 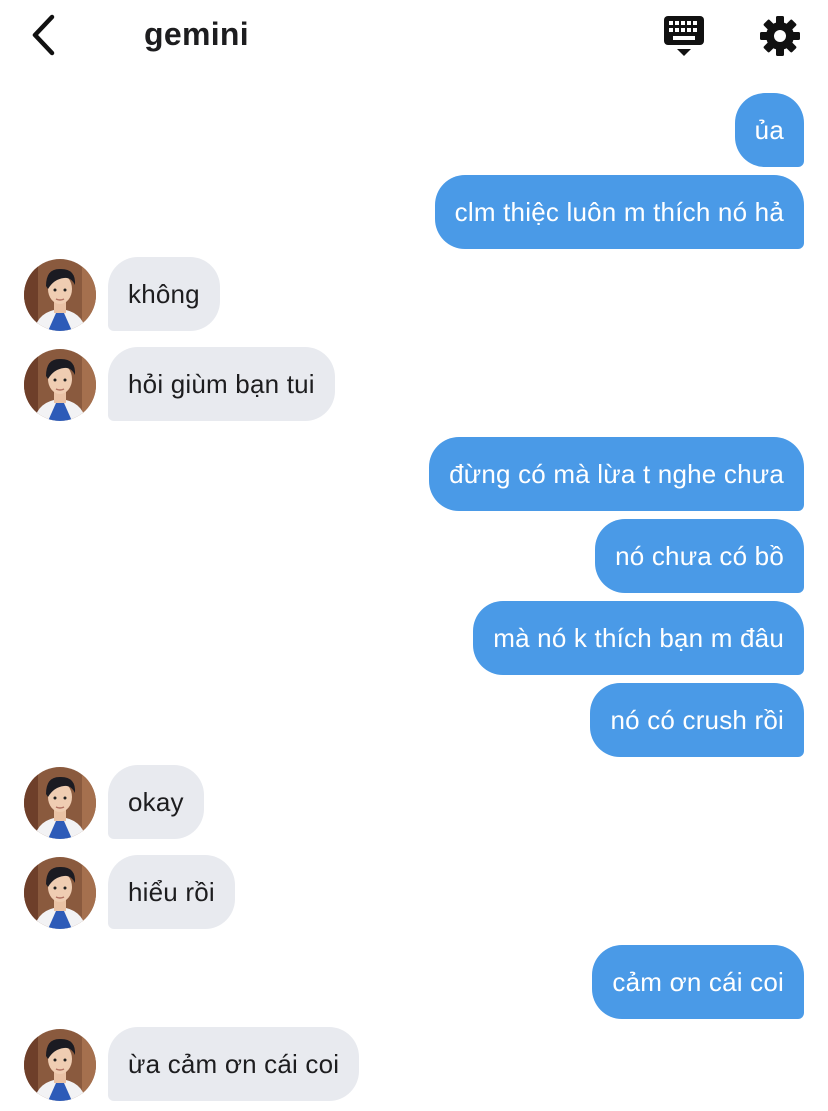 What do you see at coordinates (221, 384) in the screenshot?
I see `message-bubble: hỏi giùm bạn tui` at bounding box center [221, 384].